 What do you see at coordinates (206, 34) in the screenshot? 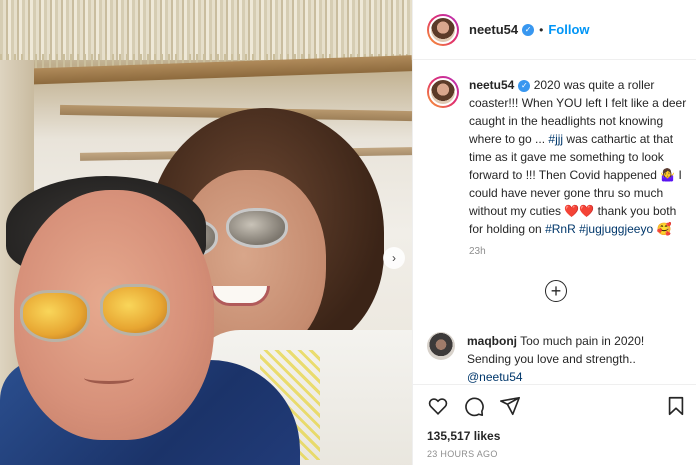
I see `thatch-roof` at bounding box center [206, 34].